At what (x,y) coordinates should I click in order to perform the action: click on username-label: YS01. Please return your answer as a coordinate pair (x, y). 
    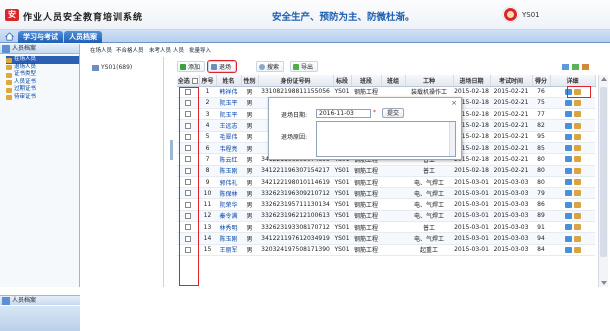
    Looking at the image, I should click on (531, 15).